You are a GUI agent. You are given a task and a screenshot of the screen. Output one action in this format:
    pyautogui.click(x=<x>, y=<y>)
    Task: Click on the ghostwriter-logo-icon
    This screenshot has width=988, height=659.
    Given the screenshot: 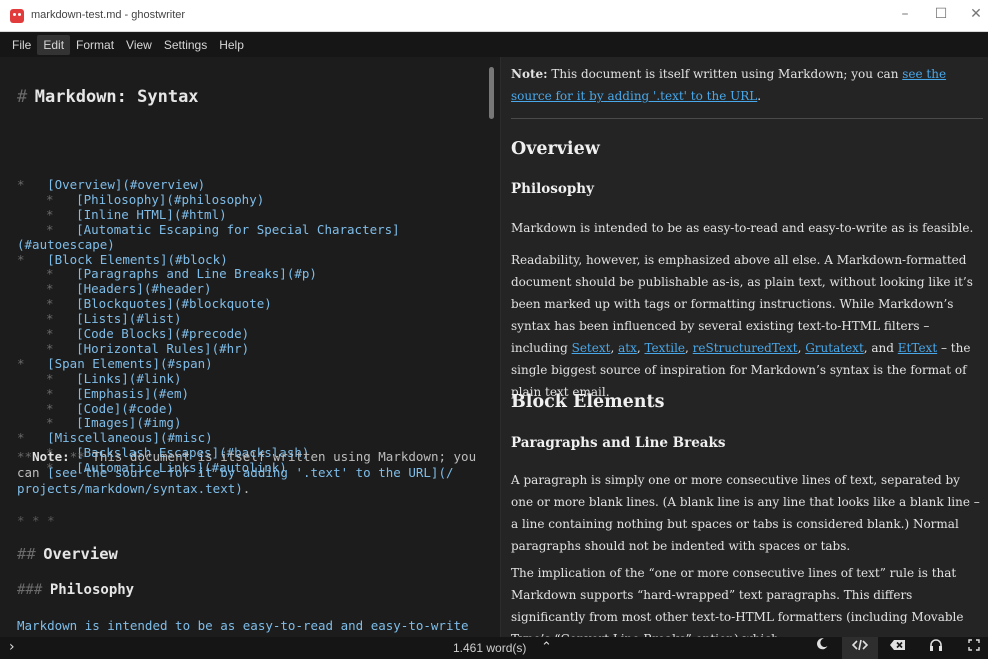 What is the action you would take?
    pyautogui.click(x=17, y=16)
    